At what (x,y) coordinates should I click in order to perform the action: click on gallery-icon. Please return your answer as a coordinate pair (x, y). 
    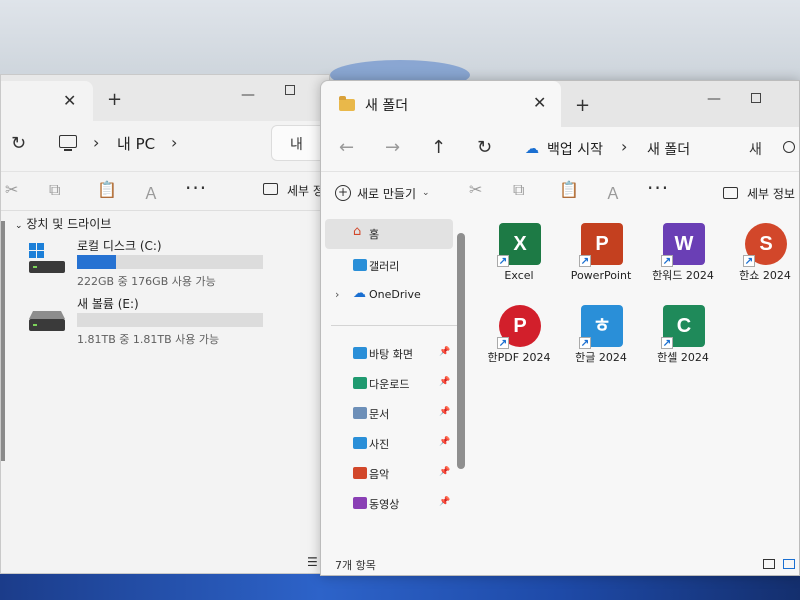
    Looking at the image, I should click on (360, 265).